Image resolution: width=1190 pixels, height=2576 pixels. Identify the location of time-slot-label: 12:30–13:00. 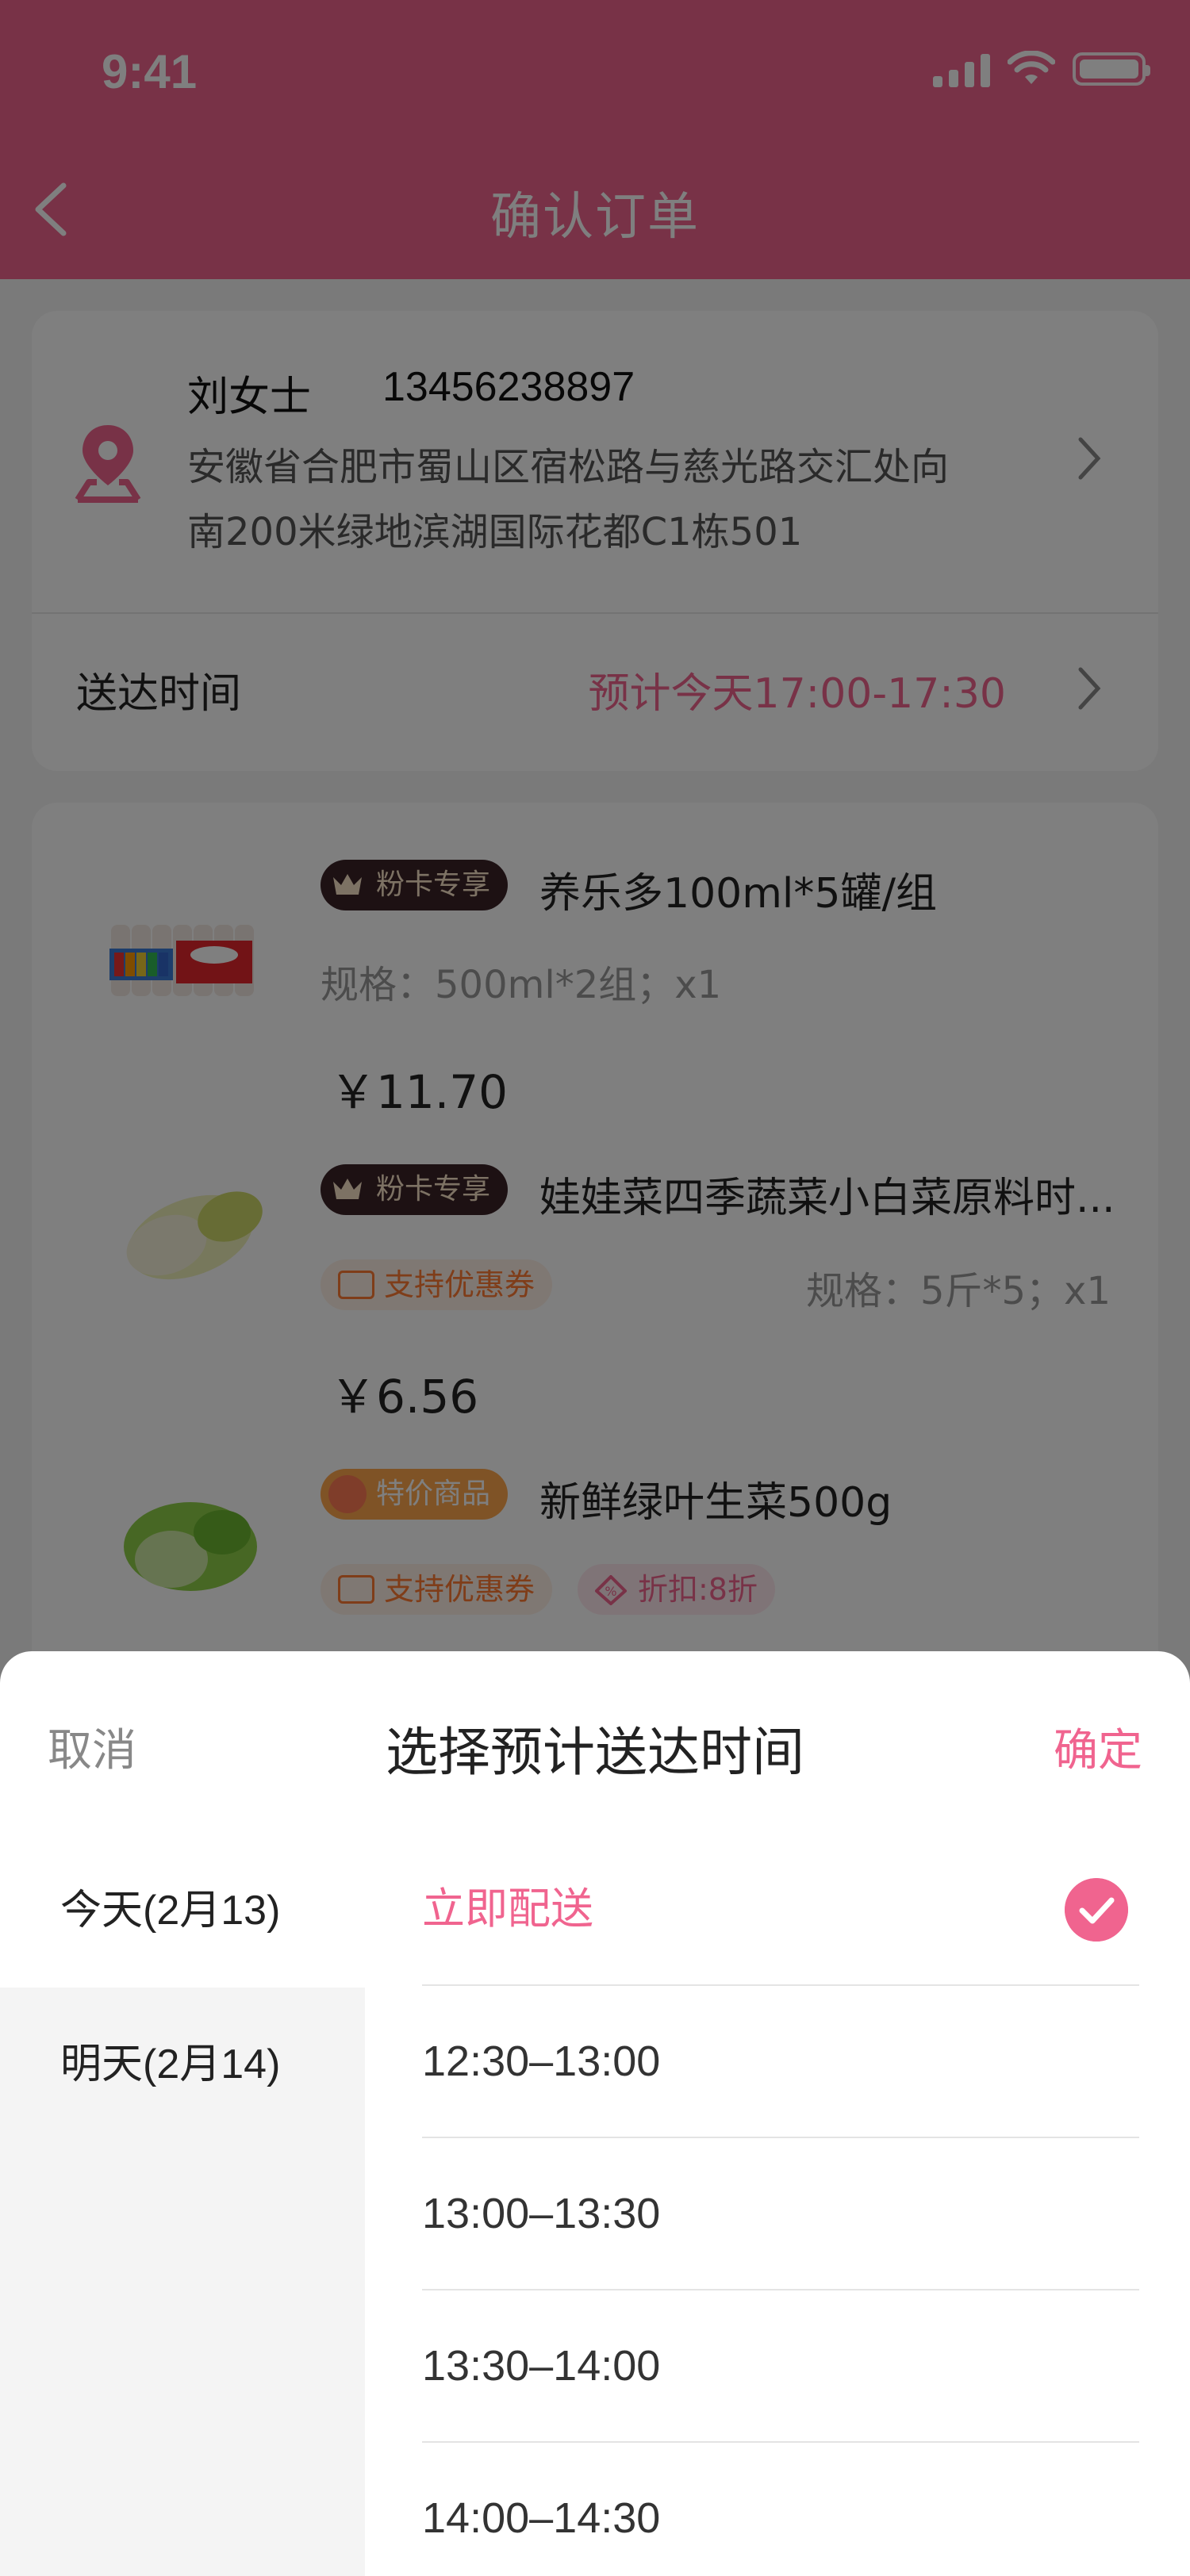
(541, 2061).